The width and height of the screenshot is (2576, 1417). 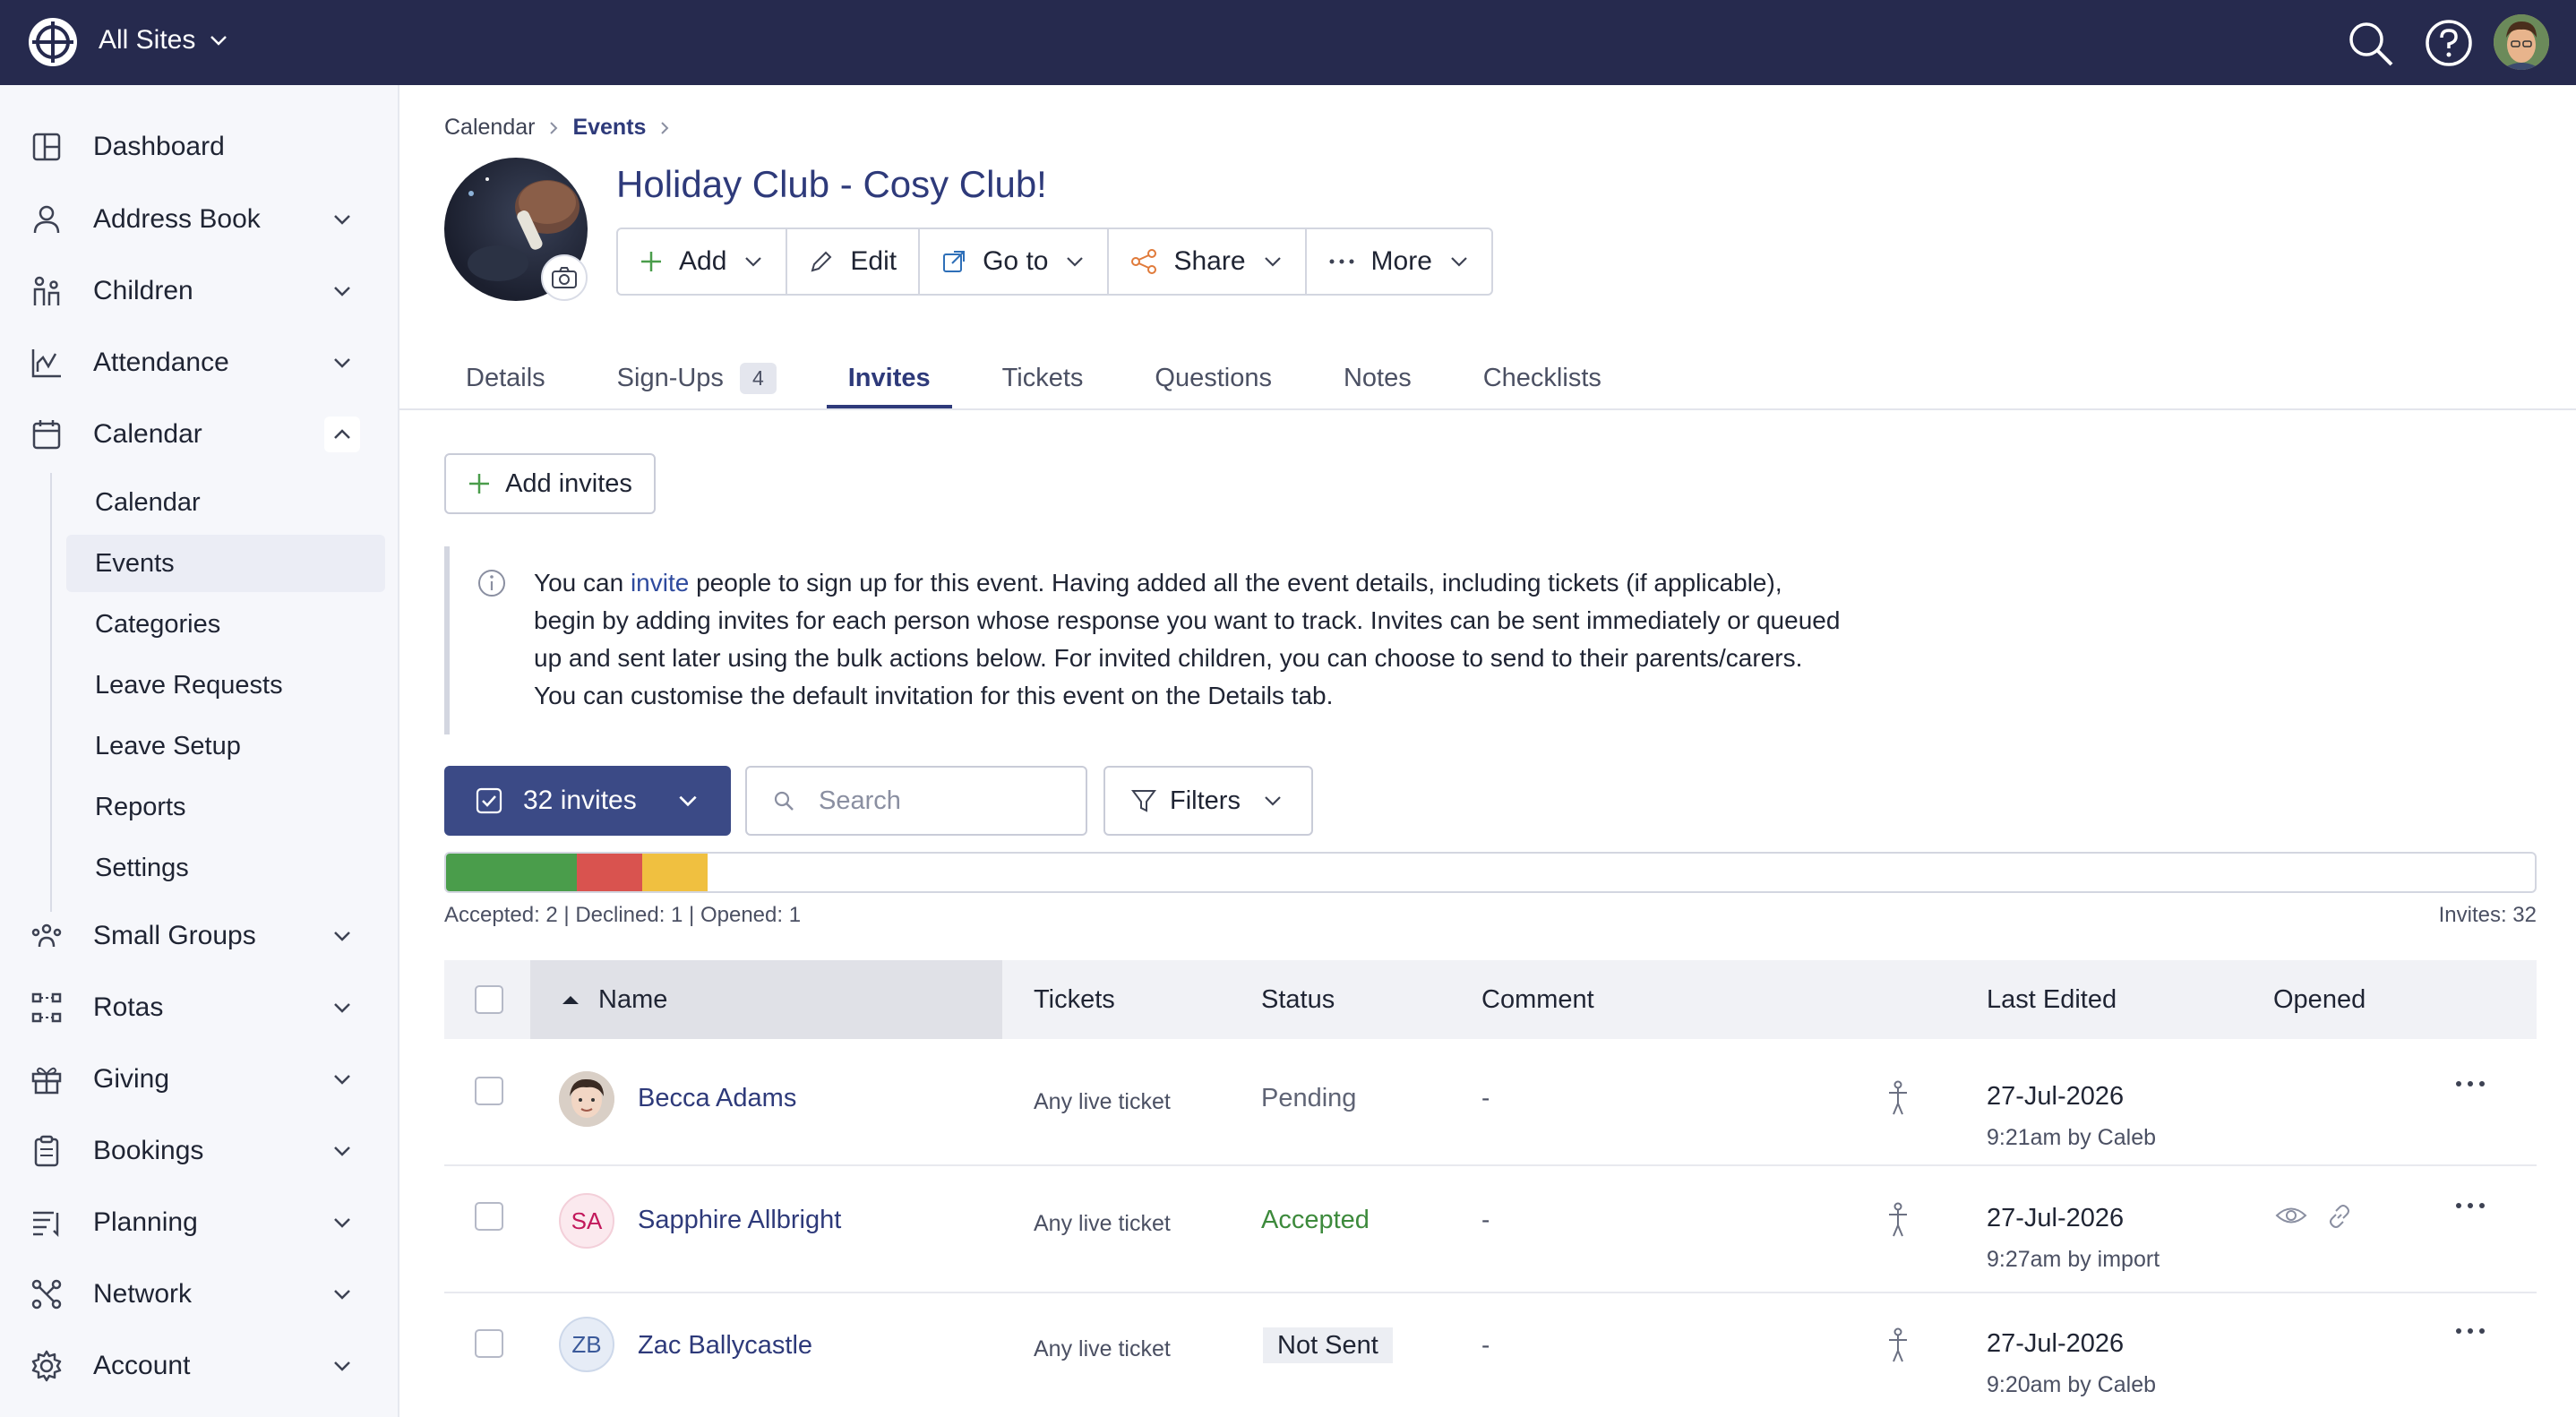 What do you see at coordinates (143, 290) in the screenshot?
I see `sidebar-item-label: Children` at bounding box center [143, 290].